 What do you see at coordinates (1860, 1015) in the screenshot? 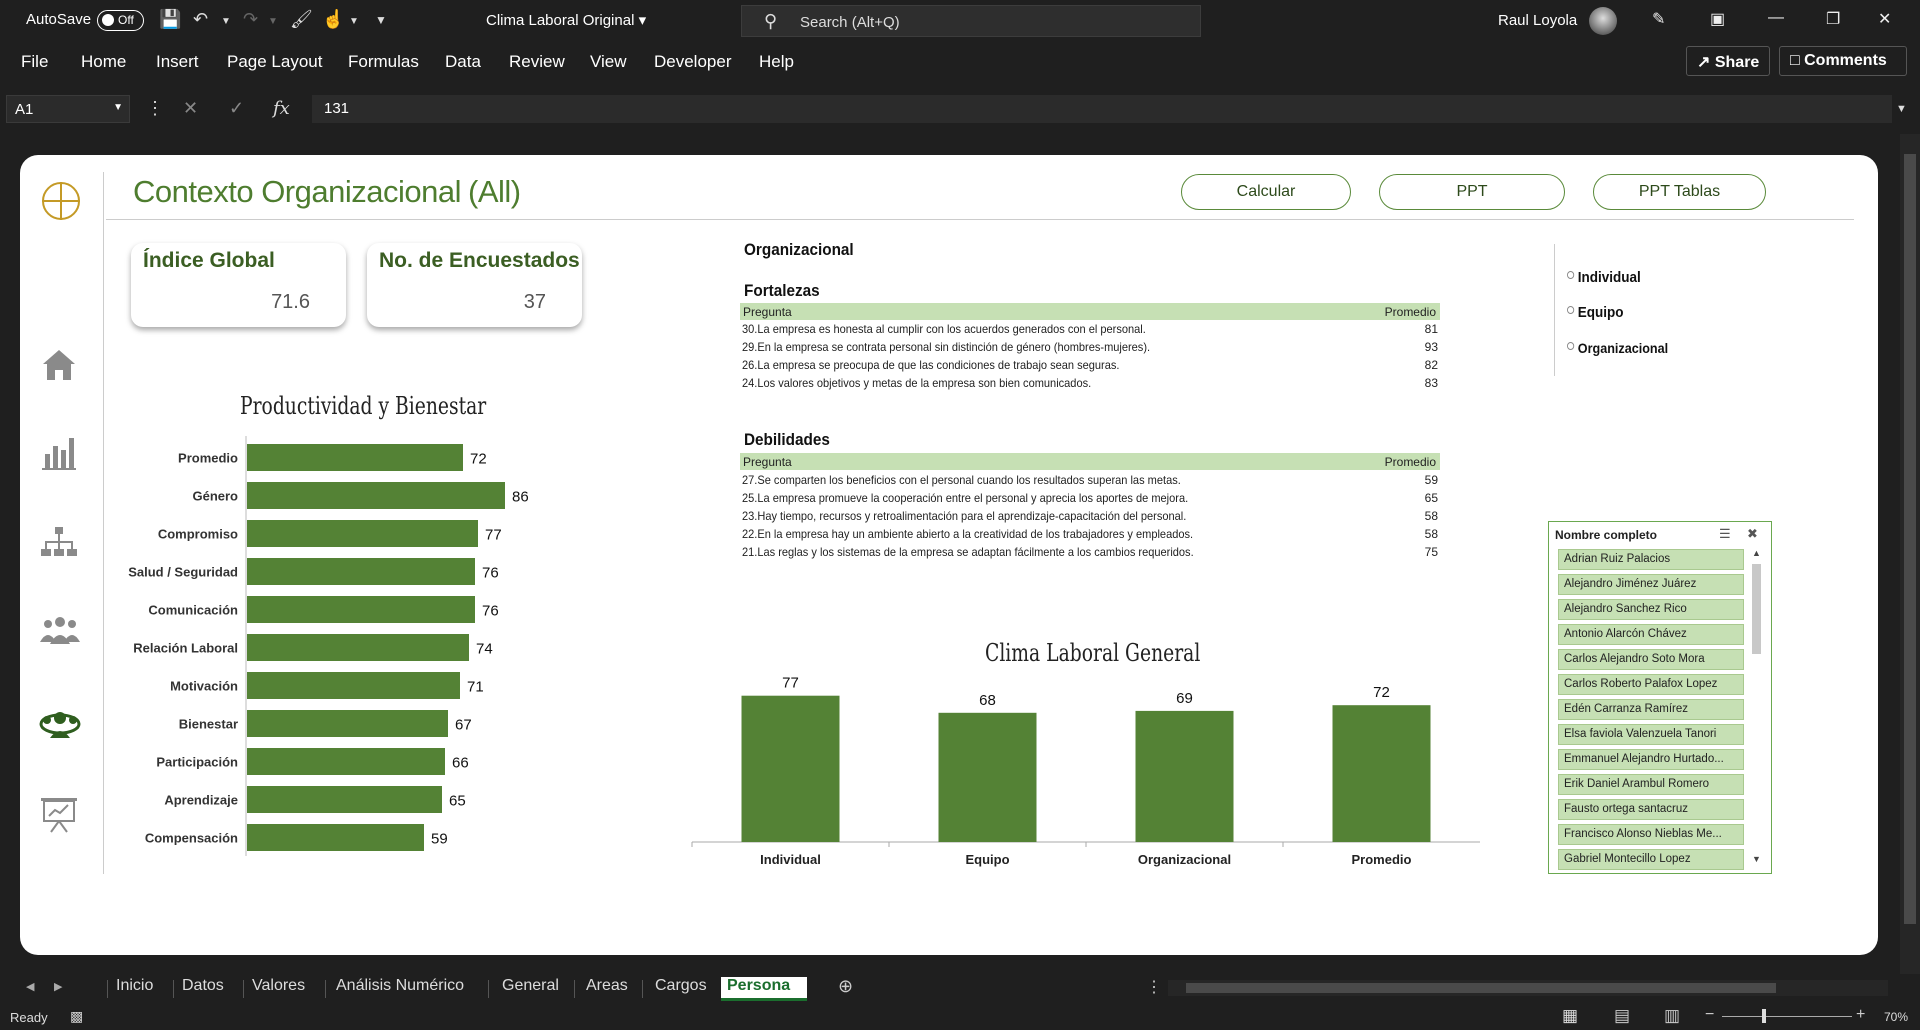
I see `zoom-in-icon: +` at bounding box center [1860, 1015].